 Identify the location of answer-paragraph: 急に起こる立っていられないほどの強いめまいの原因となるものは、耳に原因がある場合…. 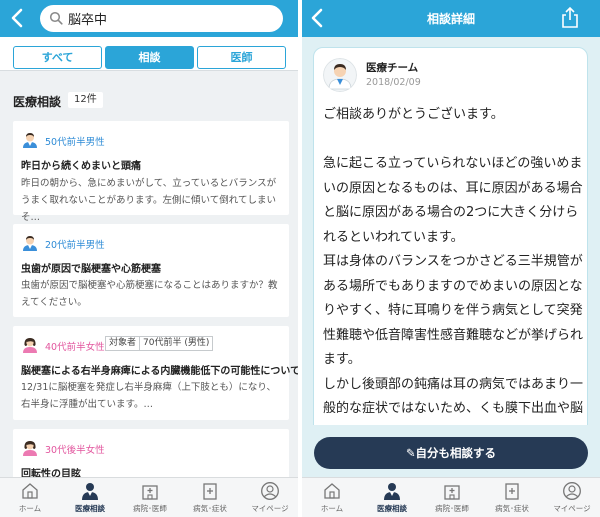
(453, 200).